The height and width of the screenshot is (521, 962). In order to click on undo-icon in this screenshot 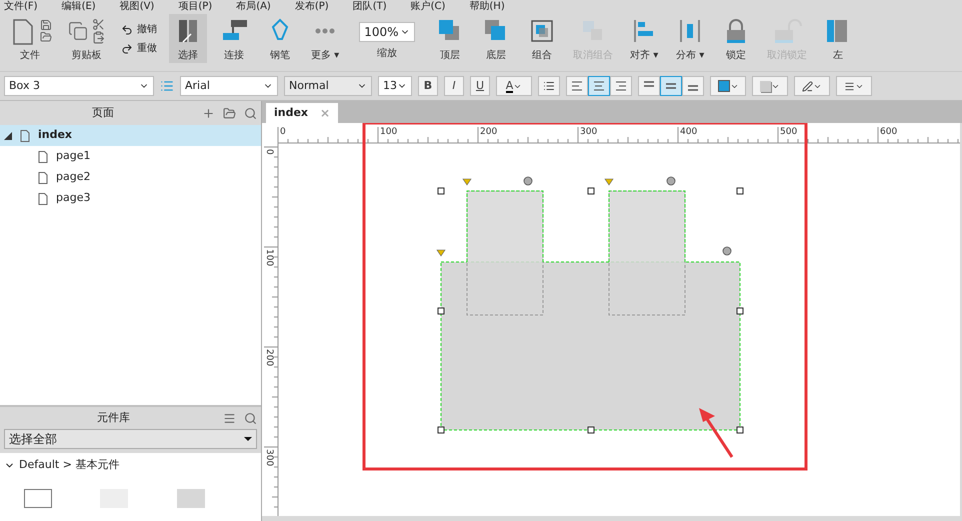, I will do `click(127, 30)`.